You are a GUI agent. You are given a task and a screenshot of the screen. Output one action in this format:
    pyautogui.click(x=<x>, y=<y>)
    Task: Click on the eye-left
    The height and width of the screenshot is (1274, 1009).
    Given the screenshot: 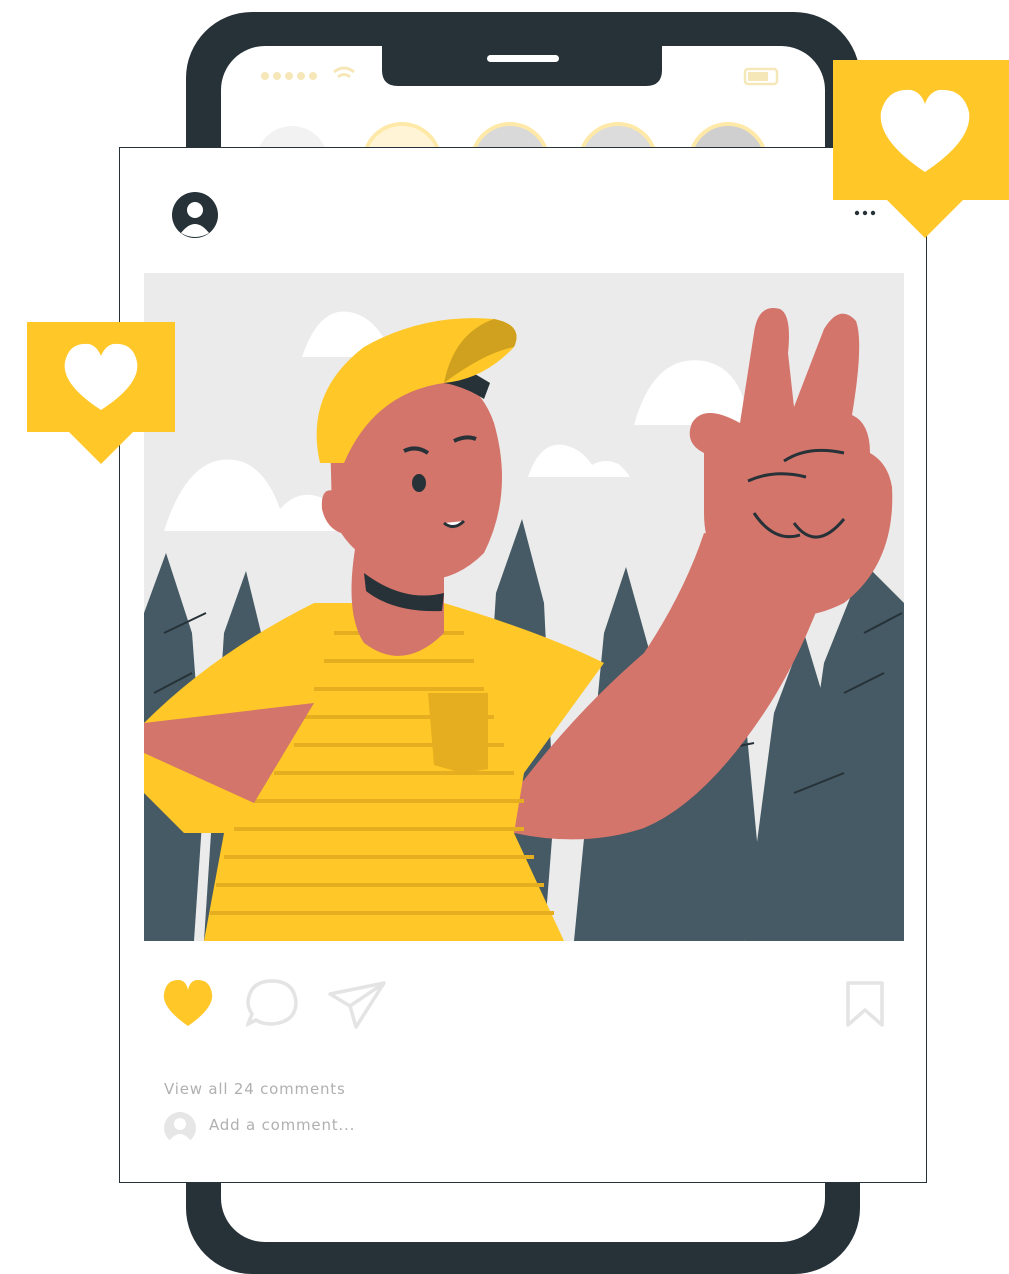 What is the action you would take?
    pyautogui.click(x=419, y=483)
    